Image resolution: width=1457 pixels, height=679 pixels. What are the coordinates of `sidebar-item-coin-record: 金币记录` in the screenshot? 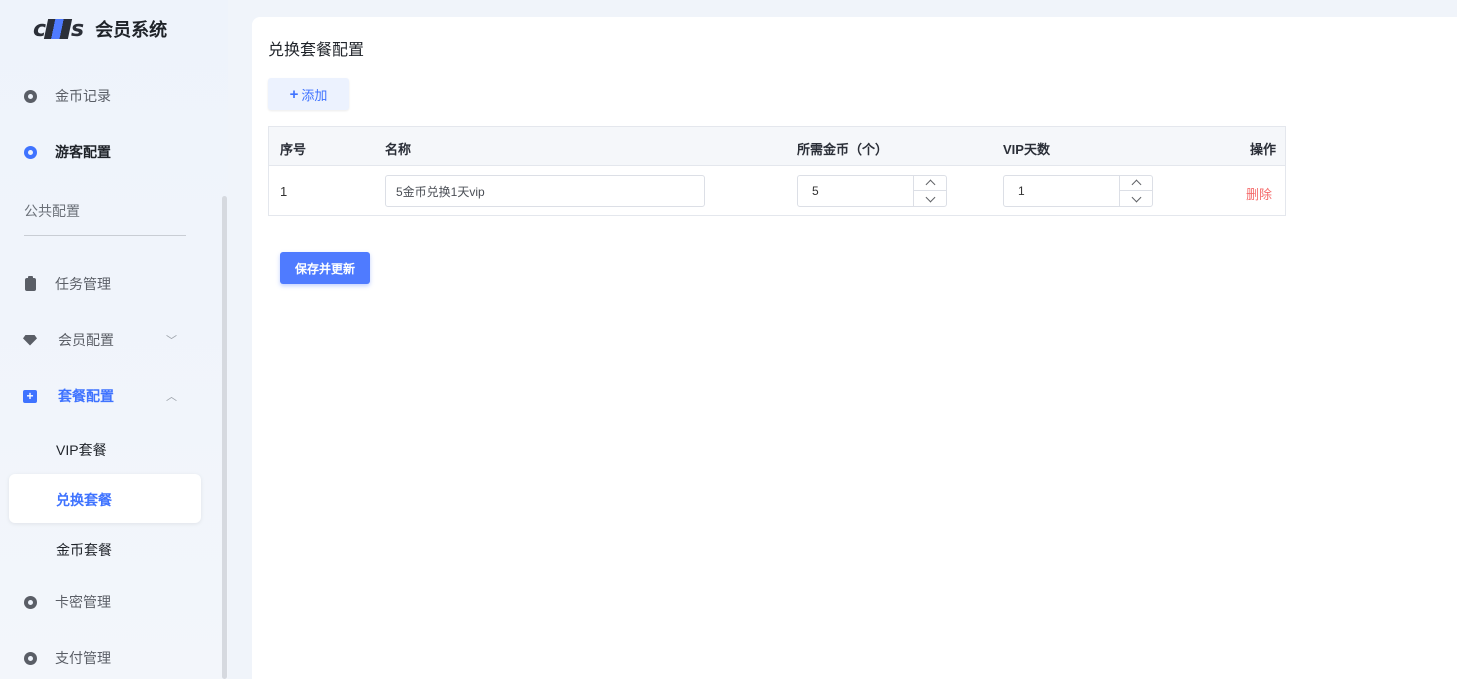 It's located at (105, 96).